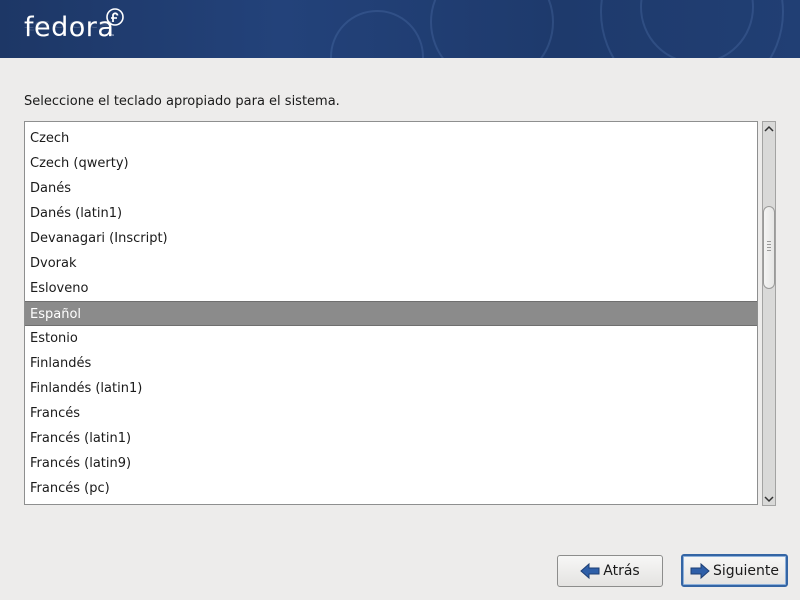  I want to click on fedora-infinity-icon, so click(115, 17).